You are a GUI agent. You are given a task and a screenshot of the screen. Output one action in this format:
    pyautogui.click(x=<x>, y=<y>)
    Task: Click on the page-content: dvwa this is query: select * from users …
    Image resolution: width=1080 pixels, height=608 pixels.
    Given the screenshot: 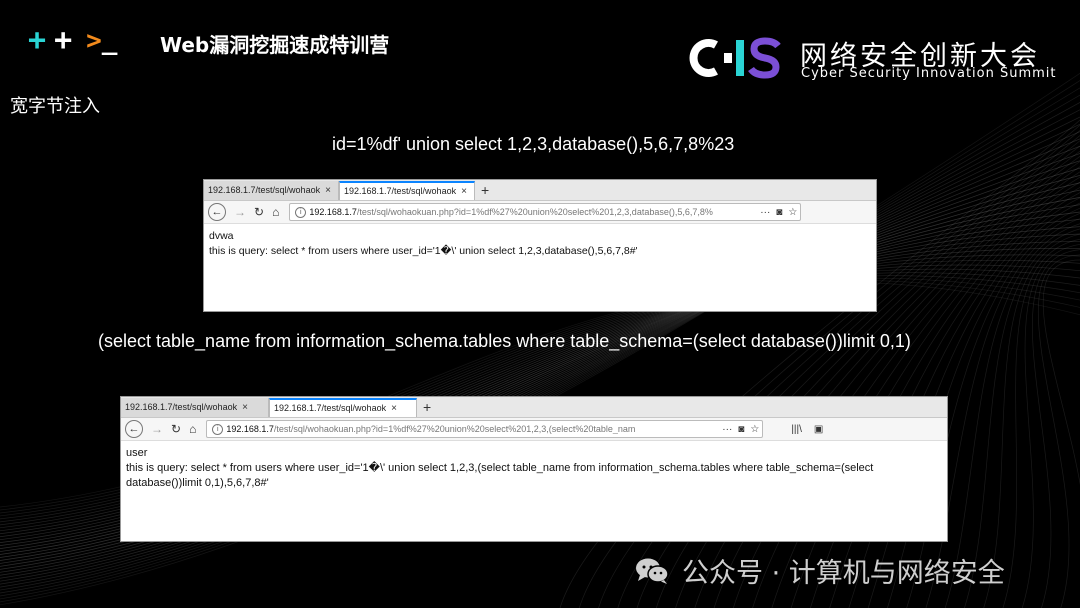 What is the action you would take?
    pyautogui.click(x=540, y=241)
    